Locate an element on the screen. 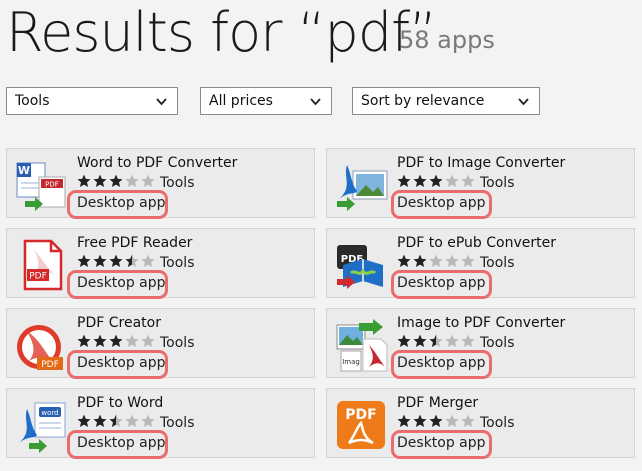 The width and height of the screenshot is (642, 471). sort-value: Sort by relevance is located at coordinates (423, 101).